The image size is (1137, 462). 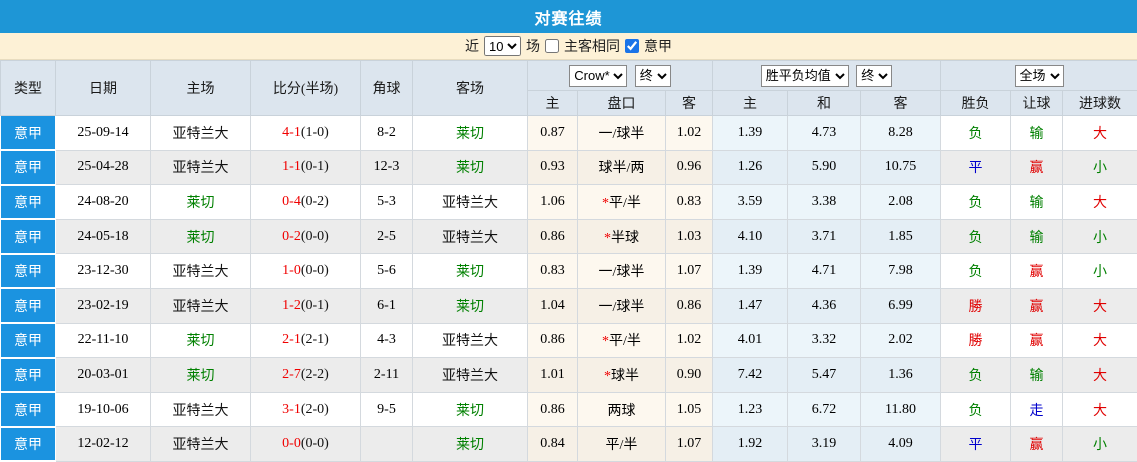 What do you see at coordinates (387, 133) in the screenshot?
I see `corner-count: 8-2` at bounding box center [387, 133].